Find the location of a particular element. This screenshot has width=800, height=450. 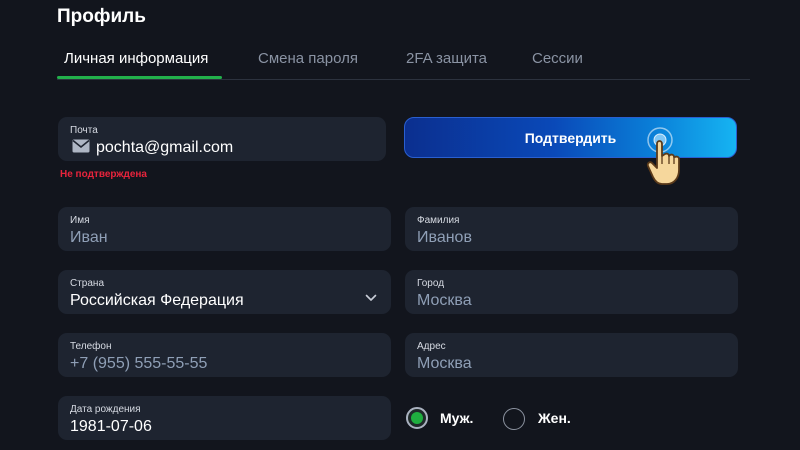

first-name-value: Иван is located at coordinates (89, 237).